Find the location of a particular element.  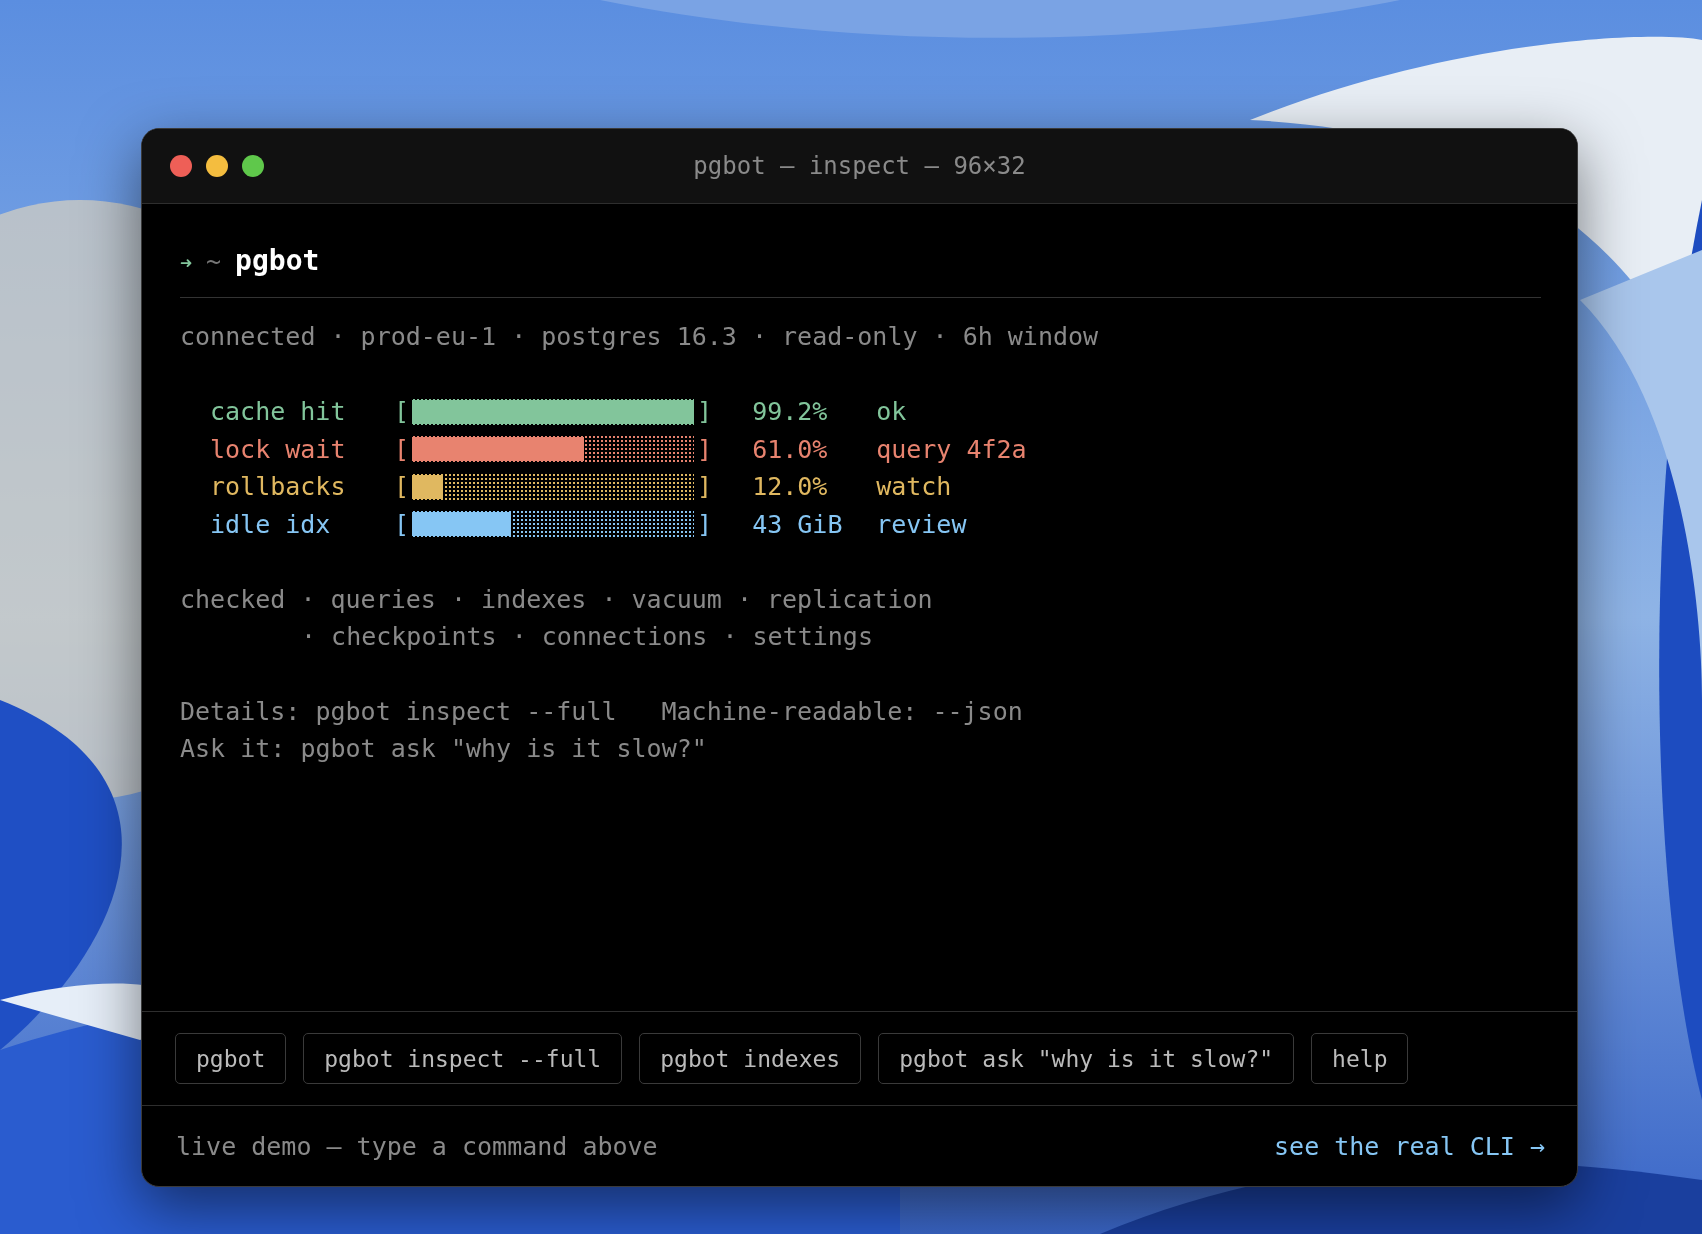

cli-link: see the real CLI → is located at coordinates (1409, 1146).